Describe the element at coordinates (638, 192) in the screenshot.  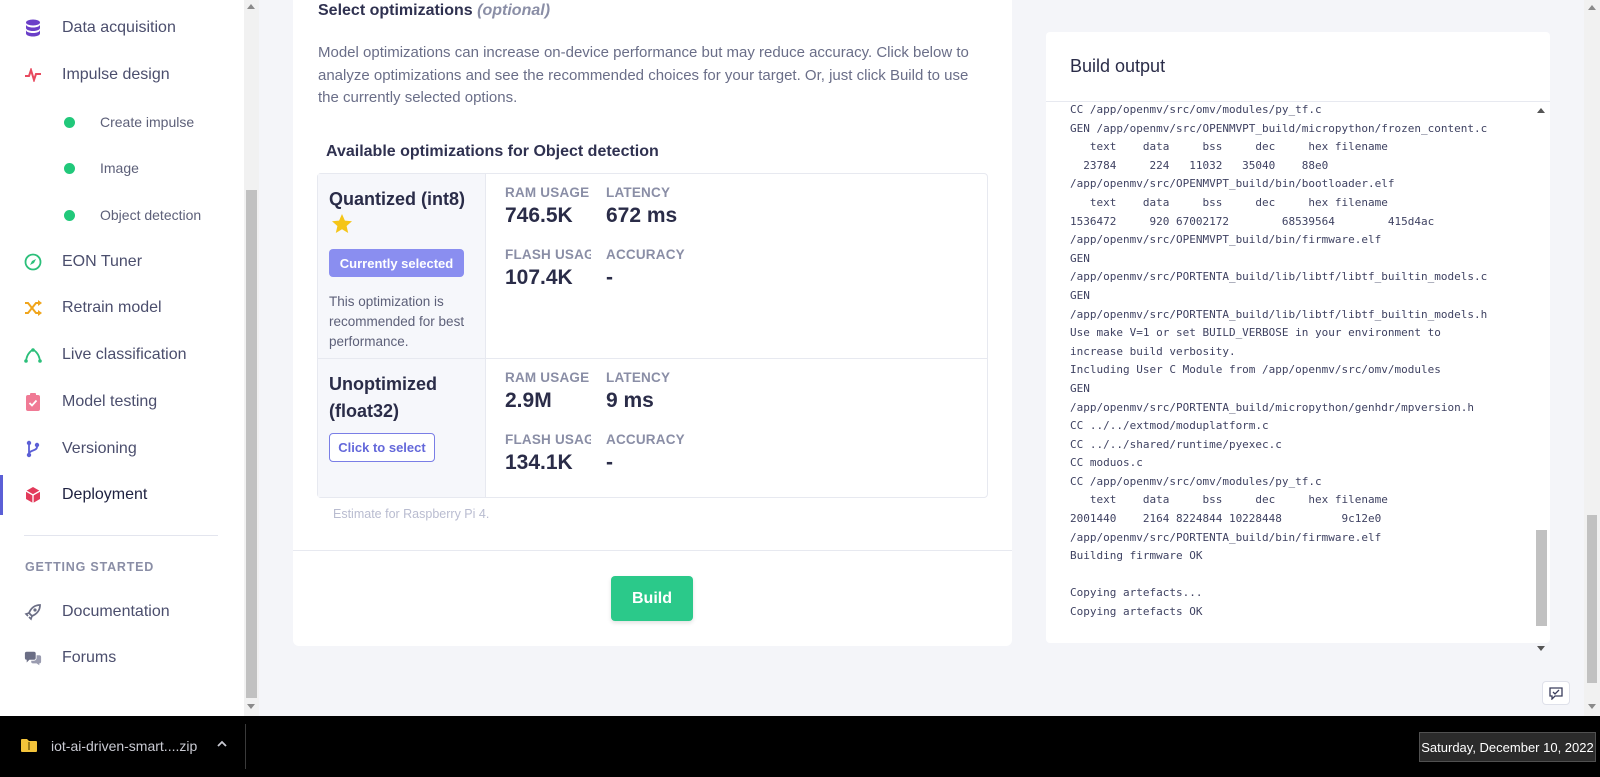
I see `metric-label: LATENCY` at that location.